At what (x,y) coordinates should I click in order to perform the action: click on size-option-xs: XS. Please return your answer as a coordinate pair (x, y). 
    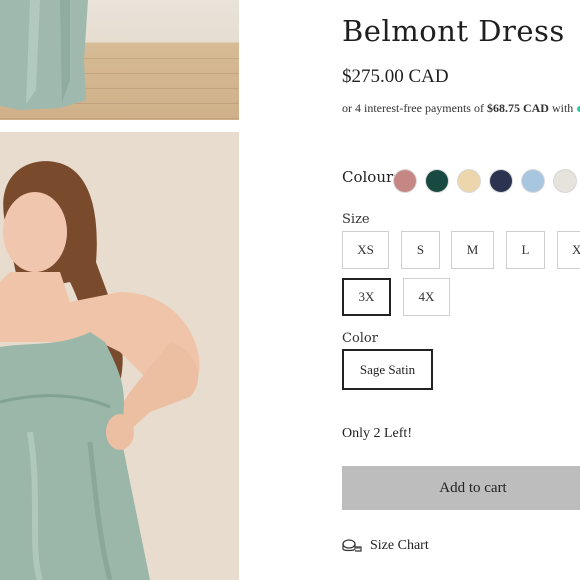
    Looking at the image, I should click on (365, 250).